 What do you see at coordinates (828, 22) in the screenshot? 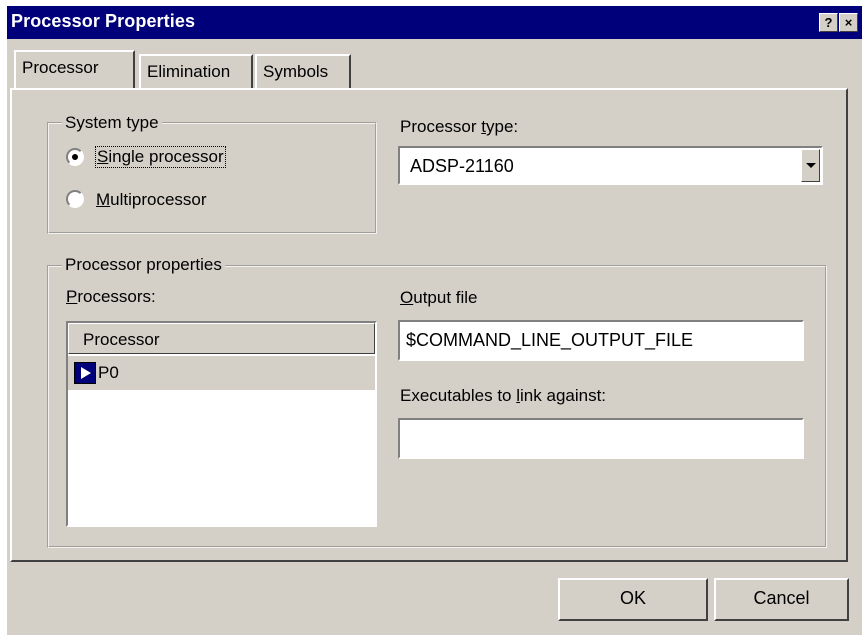
I see `help-button: ?` at bounding box center [828, 22].